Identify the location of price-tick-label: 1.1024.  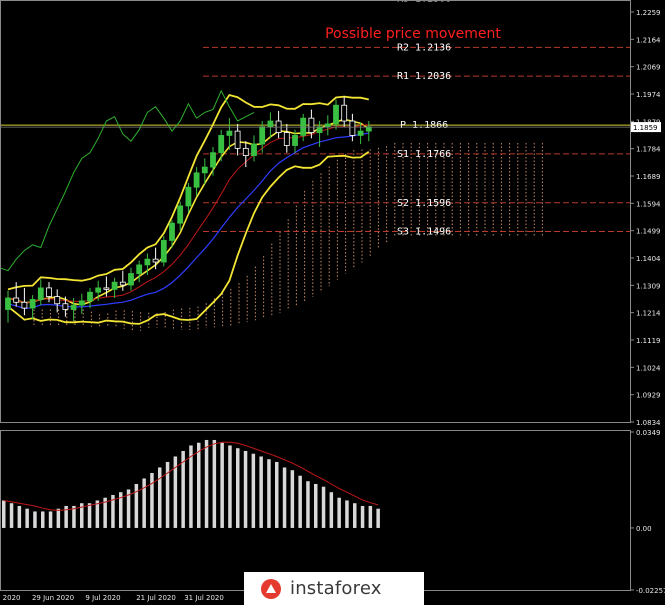
(648, 368).